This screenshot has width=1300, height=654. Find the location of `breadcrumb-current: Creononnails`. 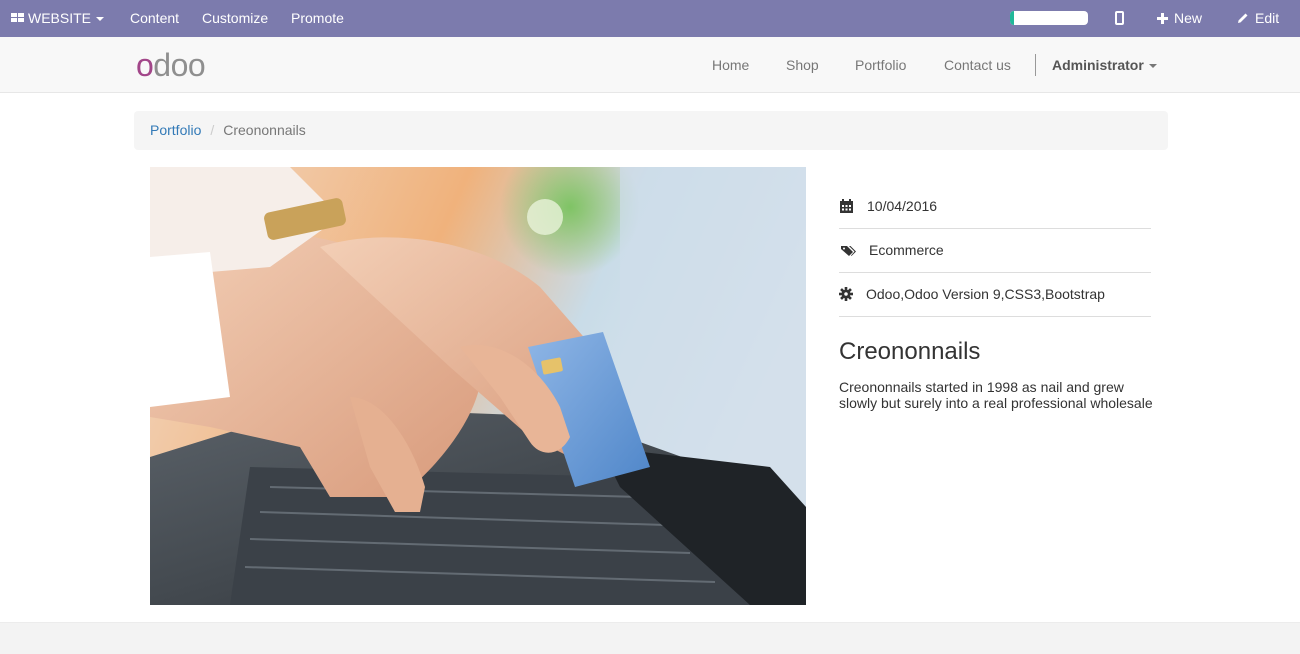

breadcrumb-current: Creononnails is located at coordinates (264, 130).